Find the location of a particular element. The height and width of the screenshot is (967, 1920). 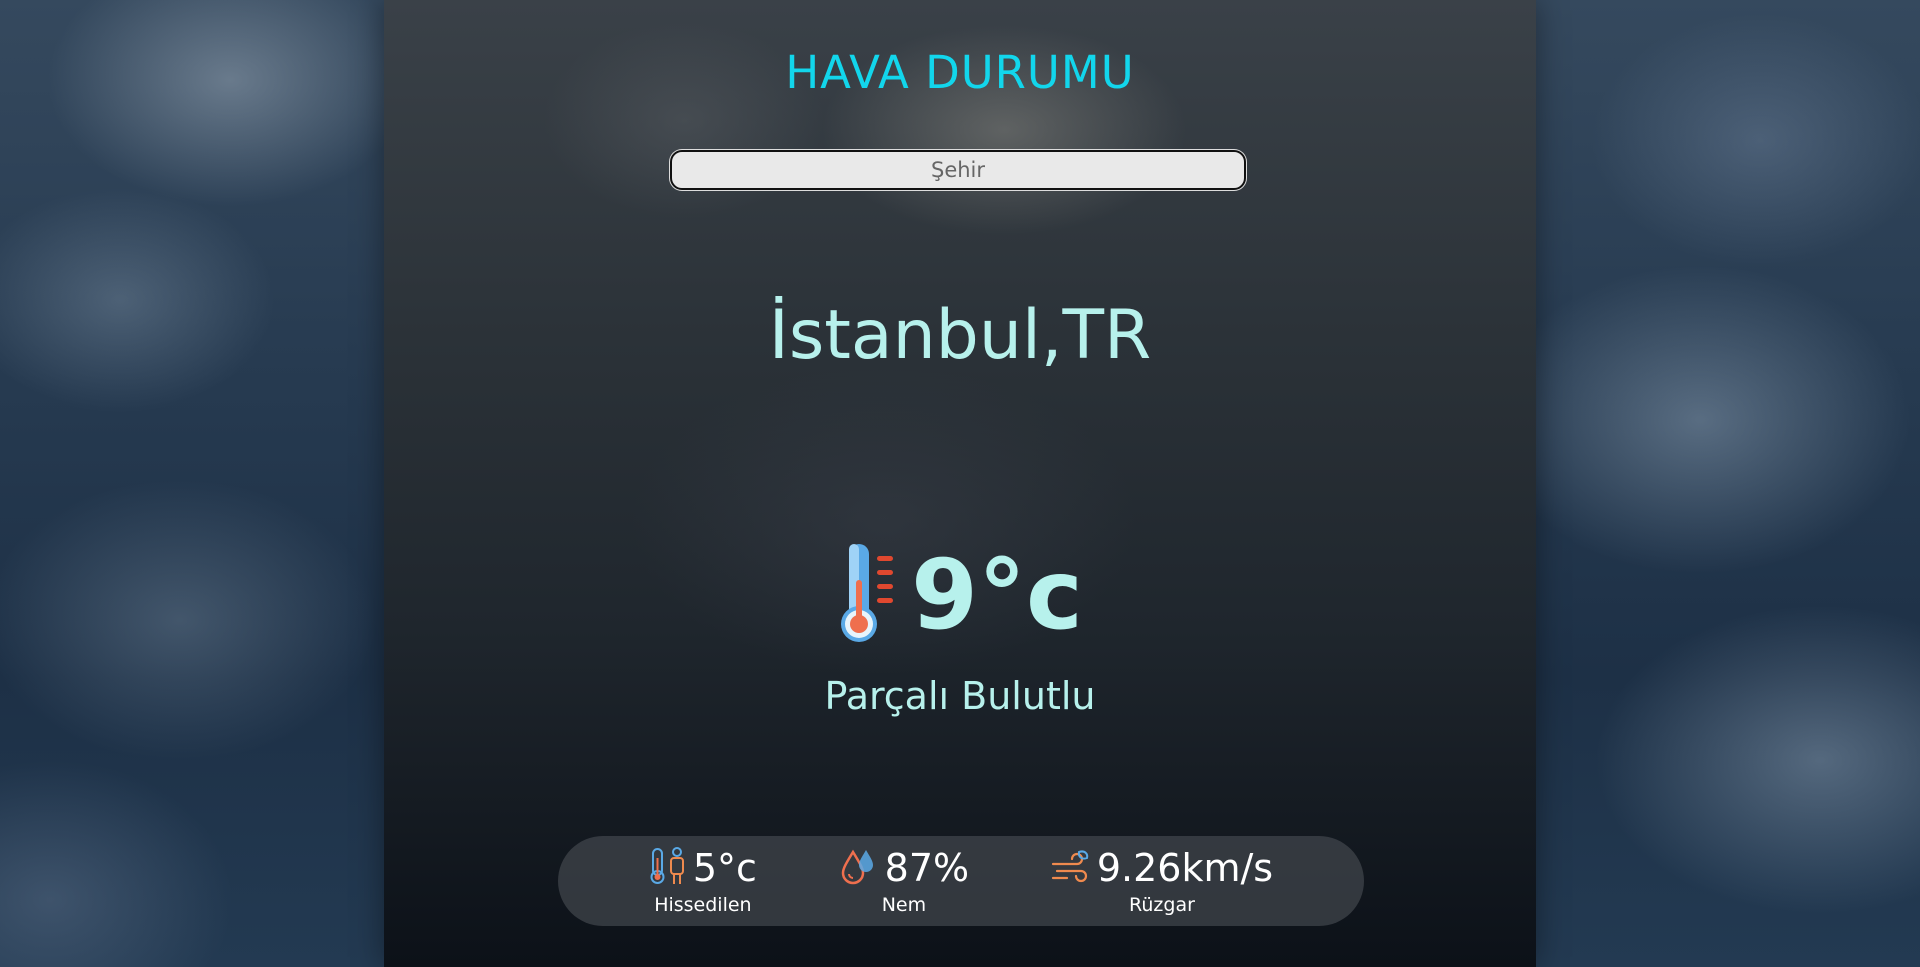

wind-icon is located at coordinates (1071, 868).